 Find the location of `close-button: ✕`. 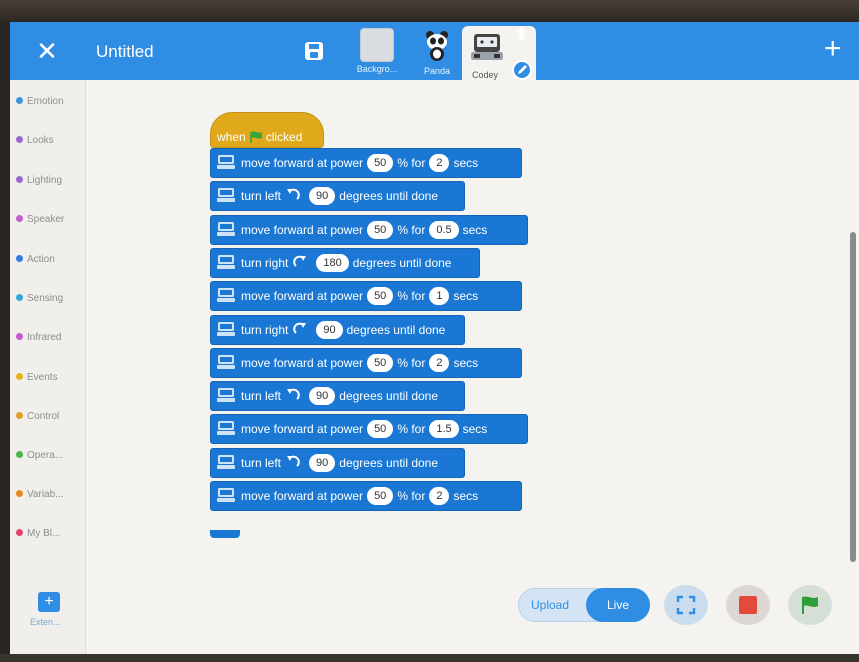

close-button: ✕ is located at coordinates (47, 51).